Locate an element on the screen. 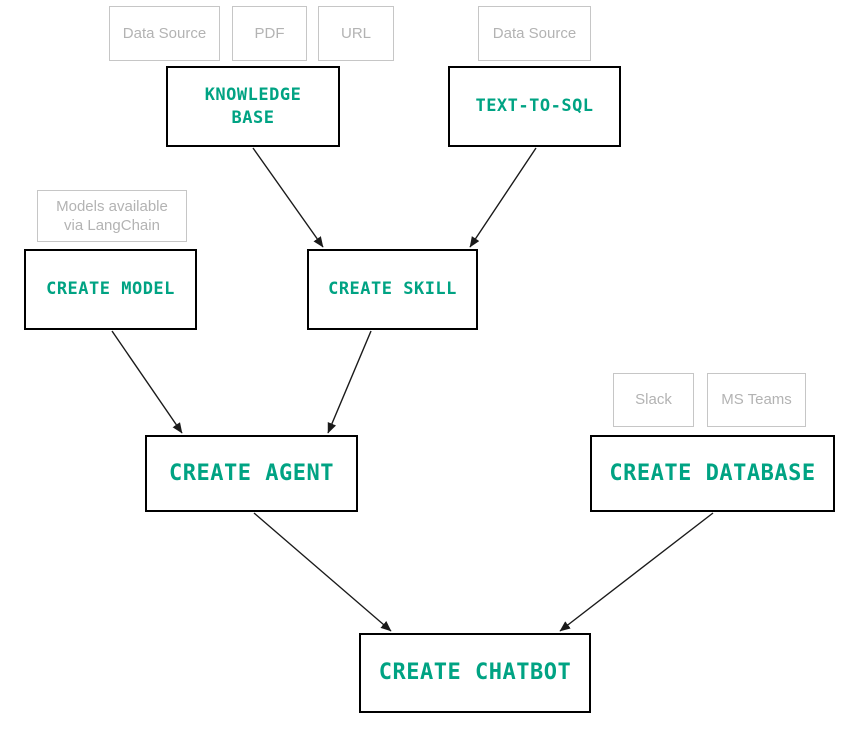 Image resolution: width=857 pixels, height=730 pixels. tag-kb-pdf: PDF is located at coordinates (269, 33).